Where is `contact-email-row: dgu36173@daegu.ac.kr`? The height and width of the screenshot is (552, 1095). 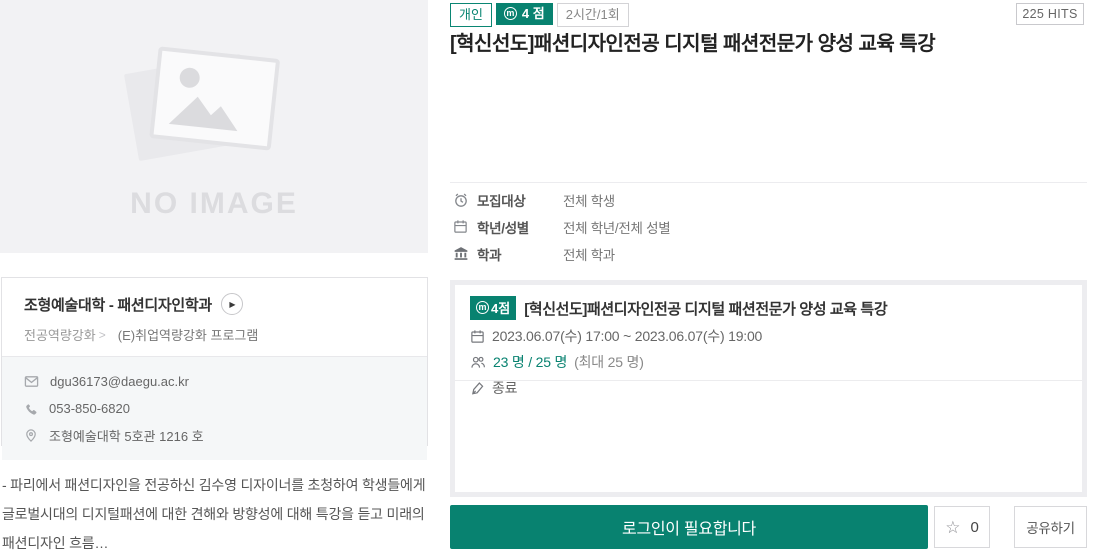 contact-email-row: dgu36173@daegu.ac.kr is located at coordinates (214, 381).